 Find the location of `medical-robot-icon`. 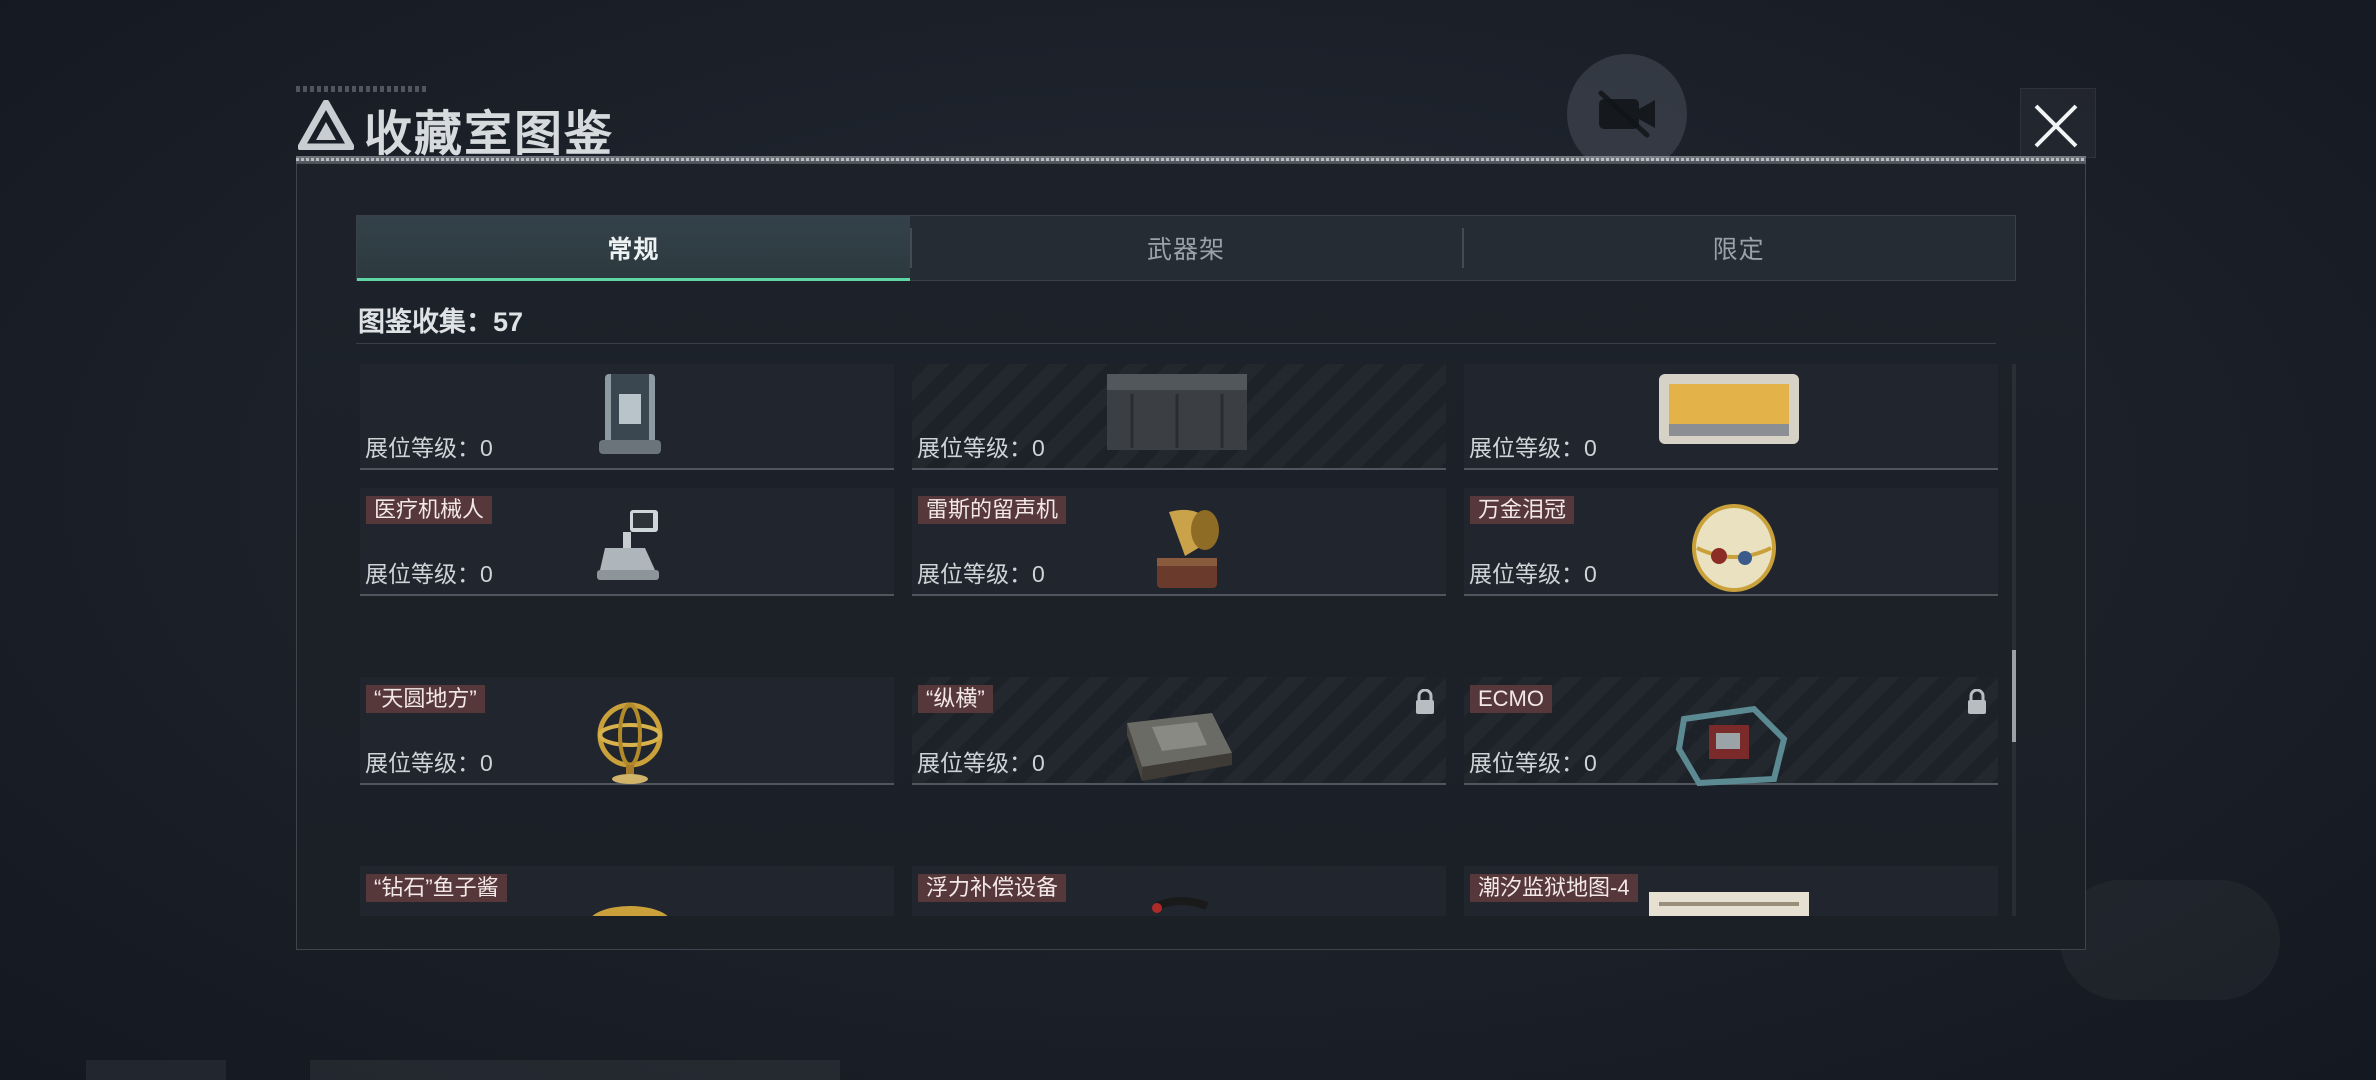

medical-robot-icon is located at coordinates (628, 545).